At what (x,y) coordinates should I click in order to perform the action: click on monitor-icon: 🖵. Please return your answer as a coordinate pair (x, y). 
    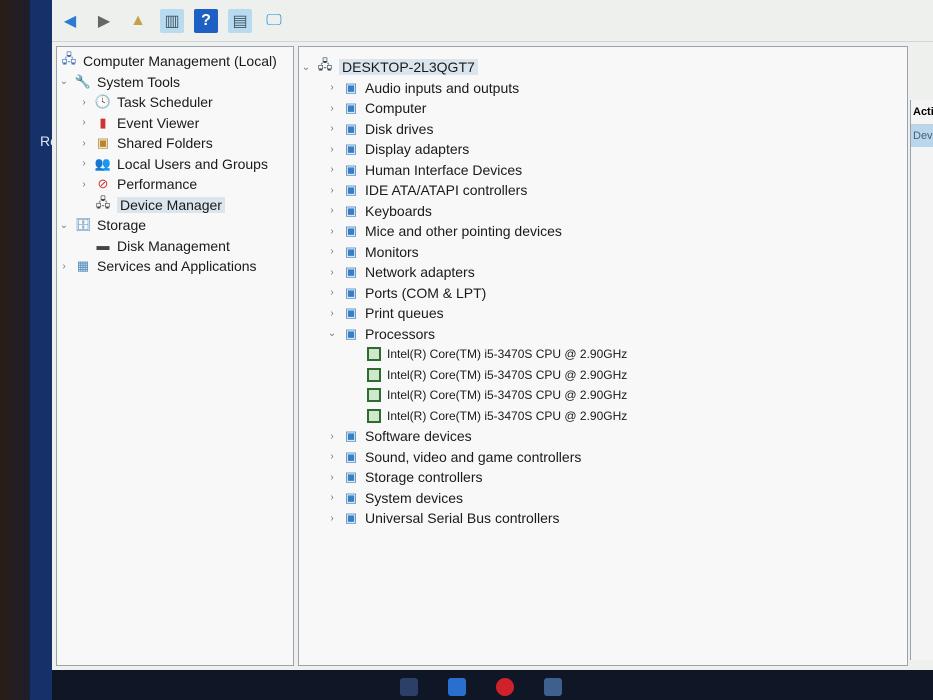
    Looking at the image, I should click on (274, 21).